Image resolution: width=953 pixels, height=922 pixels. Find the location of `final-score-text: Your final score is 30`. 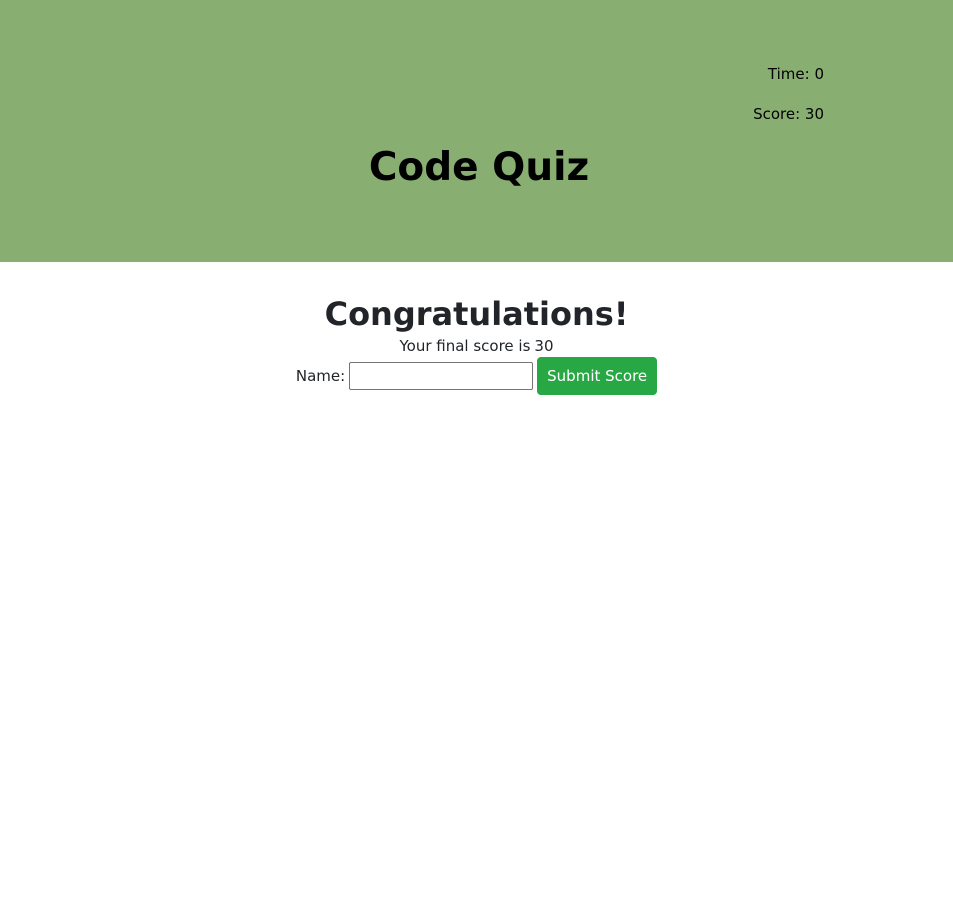

final-score-text: Your final score is 30 is located at coordinates (476, 346).